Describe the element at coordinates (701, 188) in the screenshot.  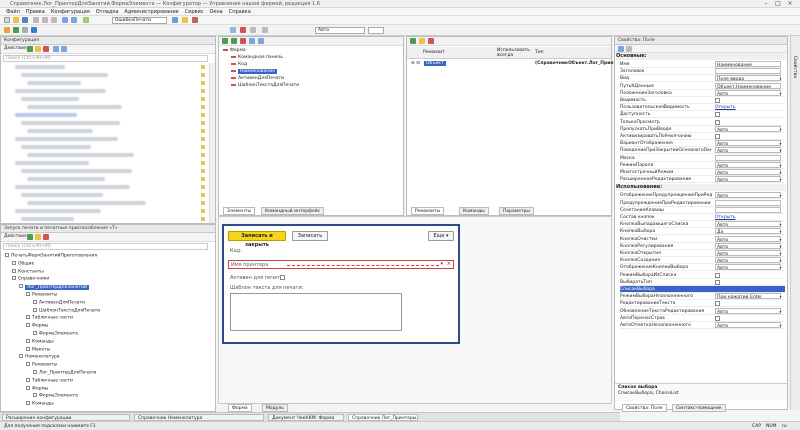
I see `property-group: Использование:` at that location.